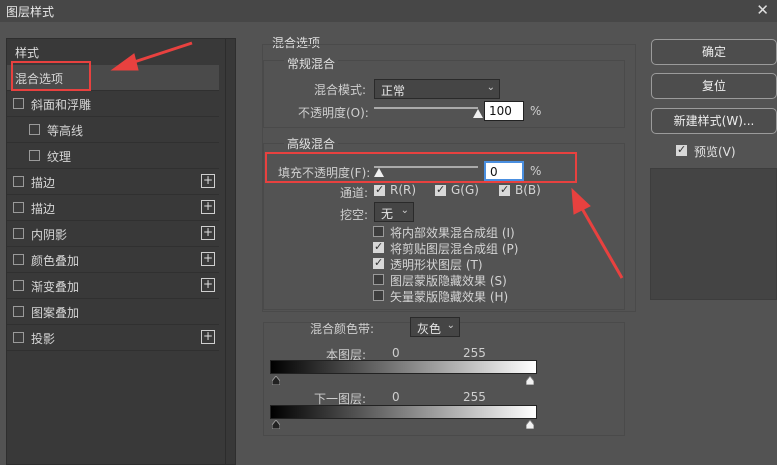 The image size is (777, 465). Describe the element at coordinates (530, 424) in the screenshot. I see `underlying-white-handle` at that location.